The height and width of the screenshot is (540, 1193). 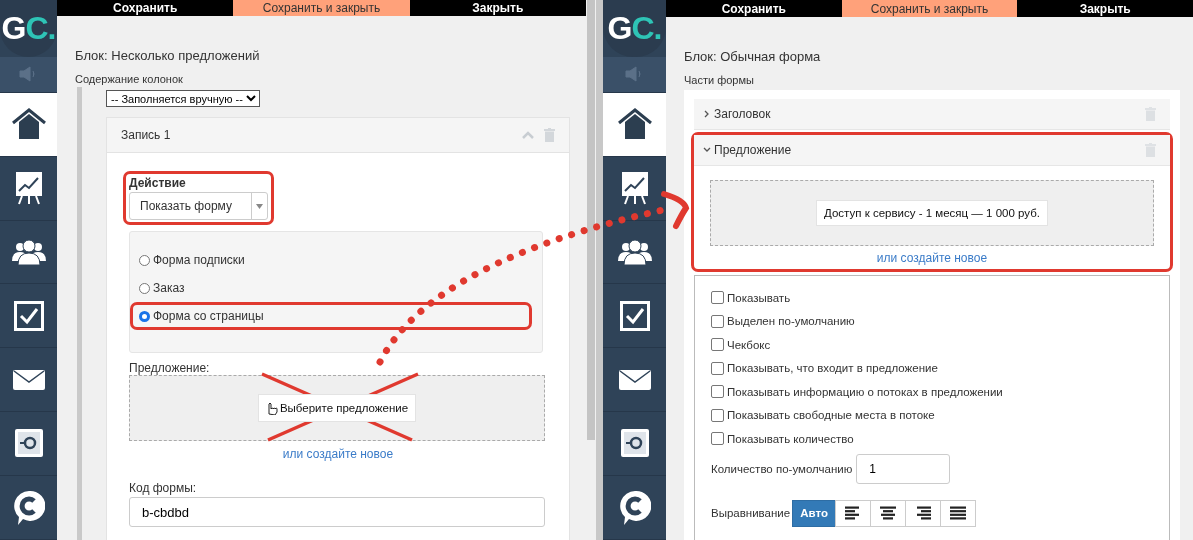 What do you see at coordinates (853, 513) in the screenshot?
I see `align-left-button` at bounding box center [853, 513].